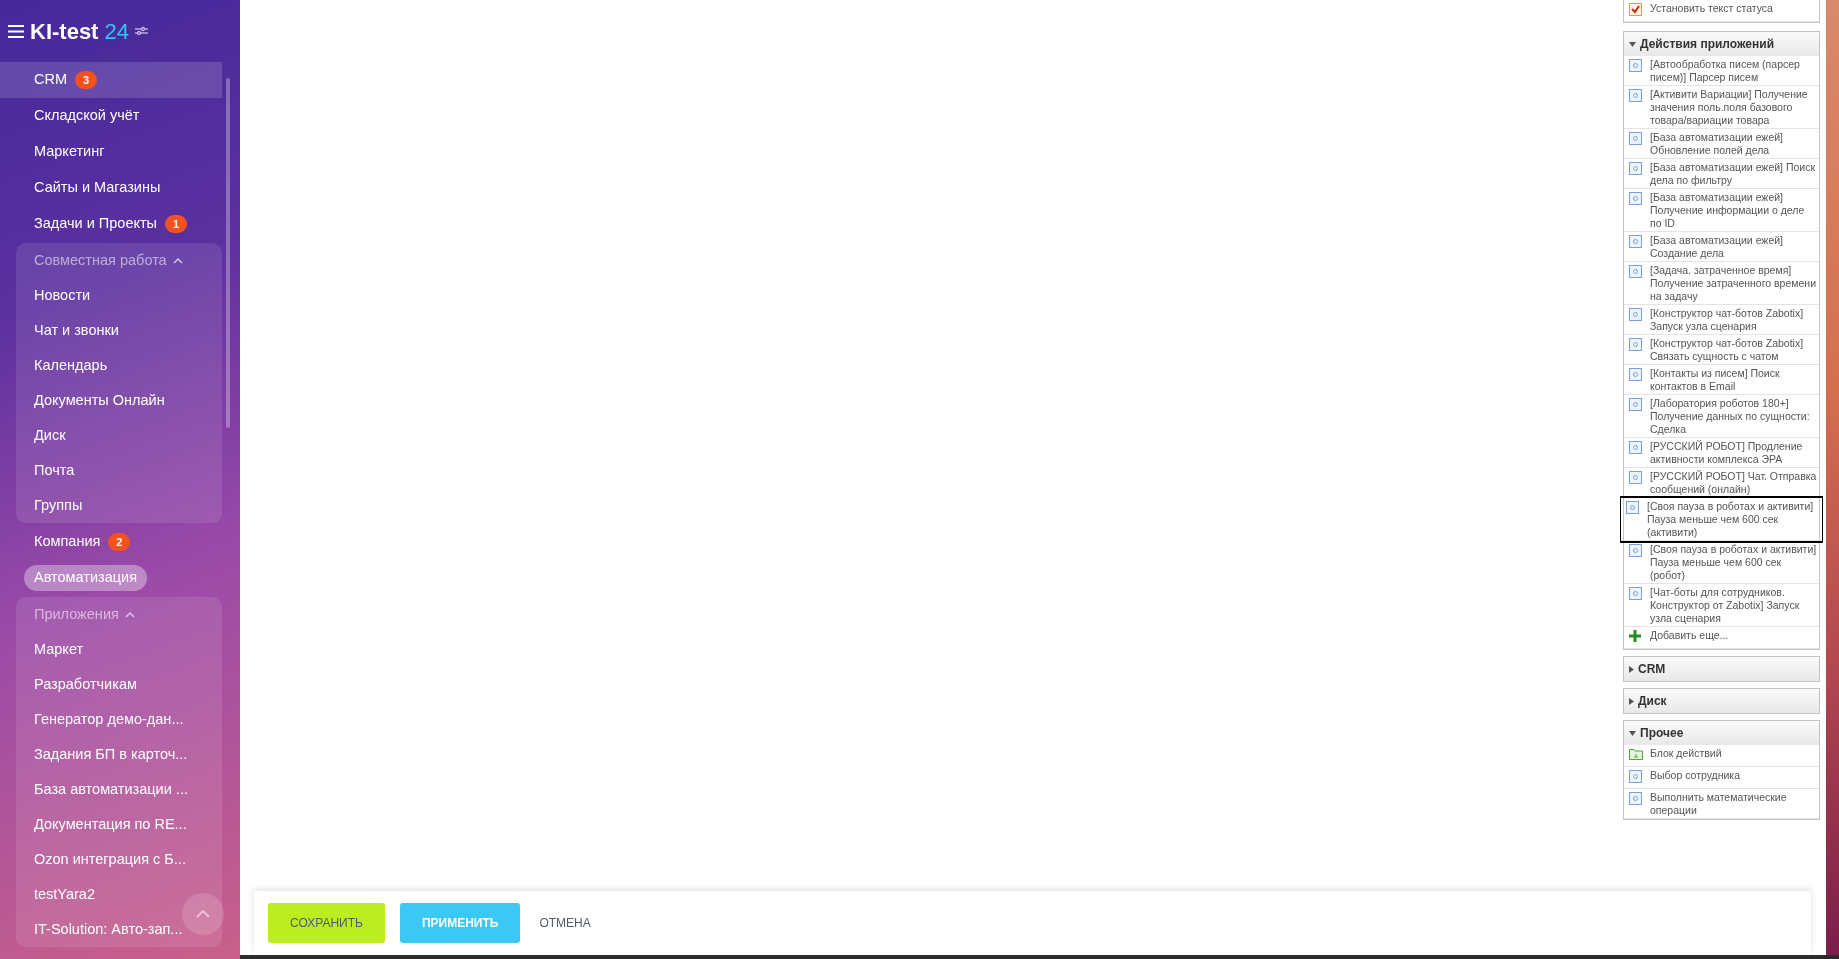 The width and height of the screenshot is (1839, 959). Describe the element at coordinates (111, 80) in the screenshot. I see `menu-item: CRM 3` at that location.